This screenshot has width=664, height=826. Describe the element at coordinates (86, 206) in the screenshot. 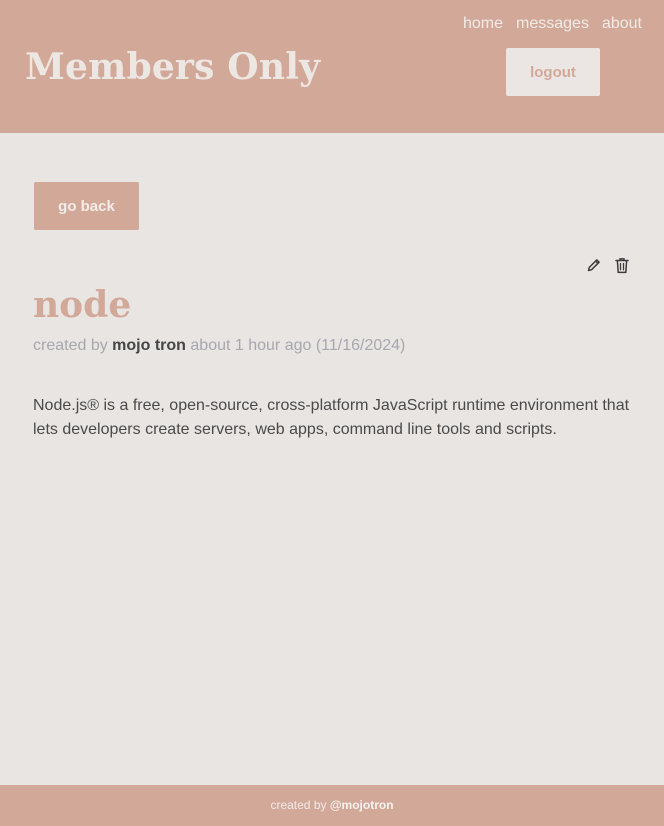

I see `go-back-button: go back` at that location.